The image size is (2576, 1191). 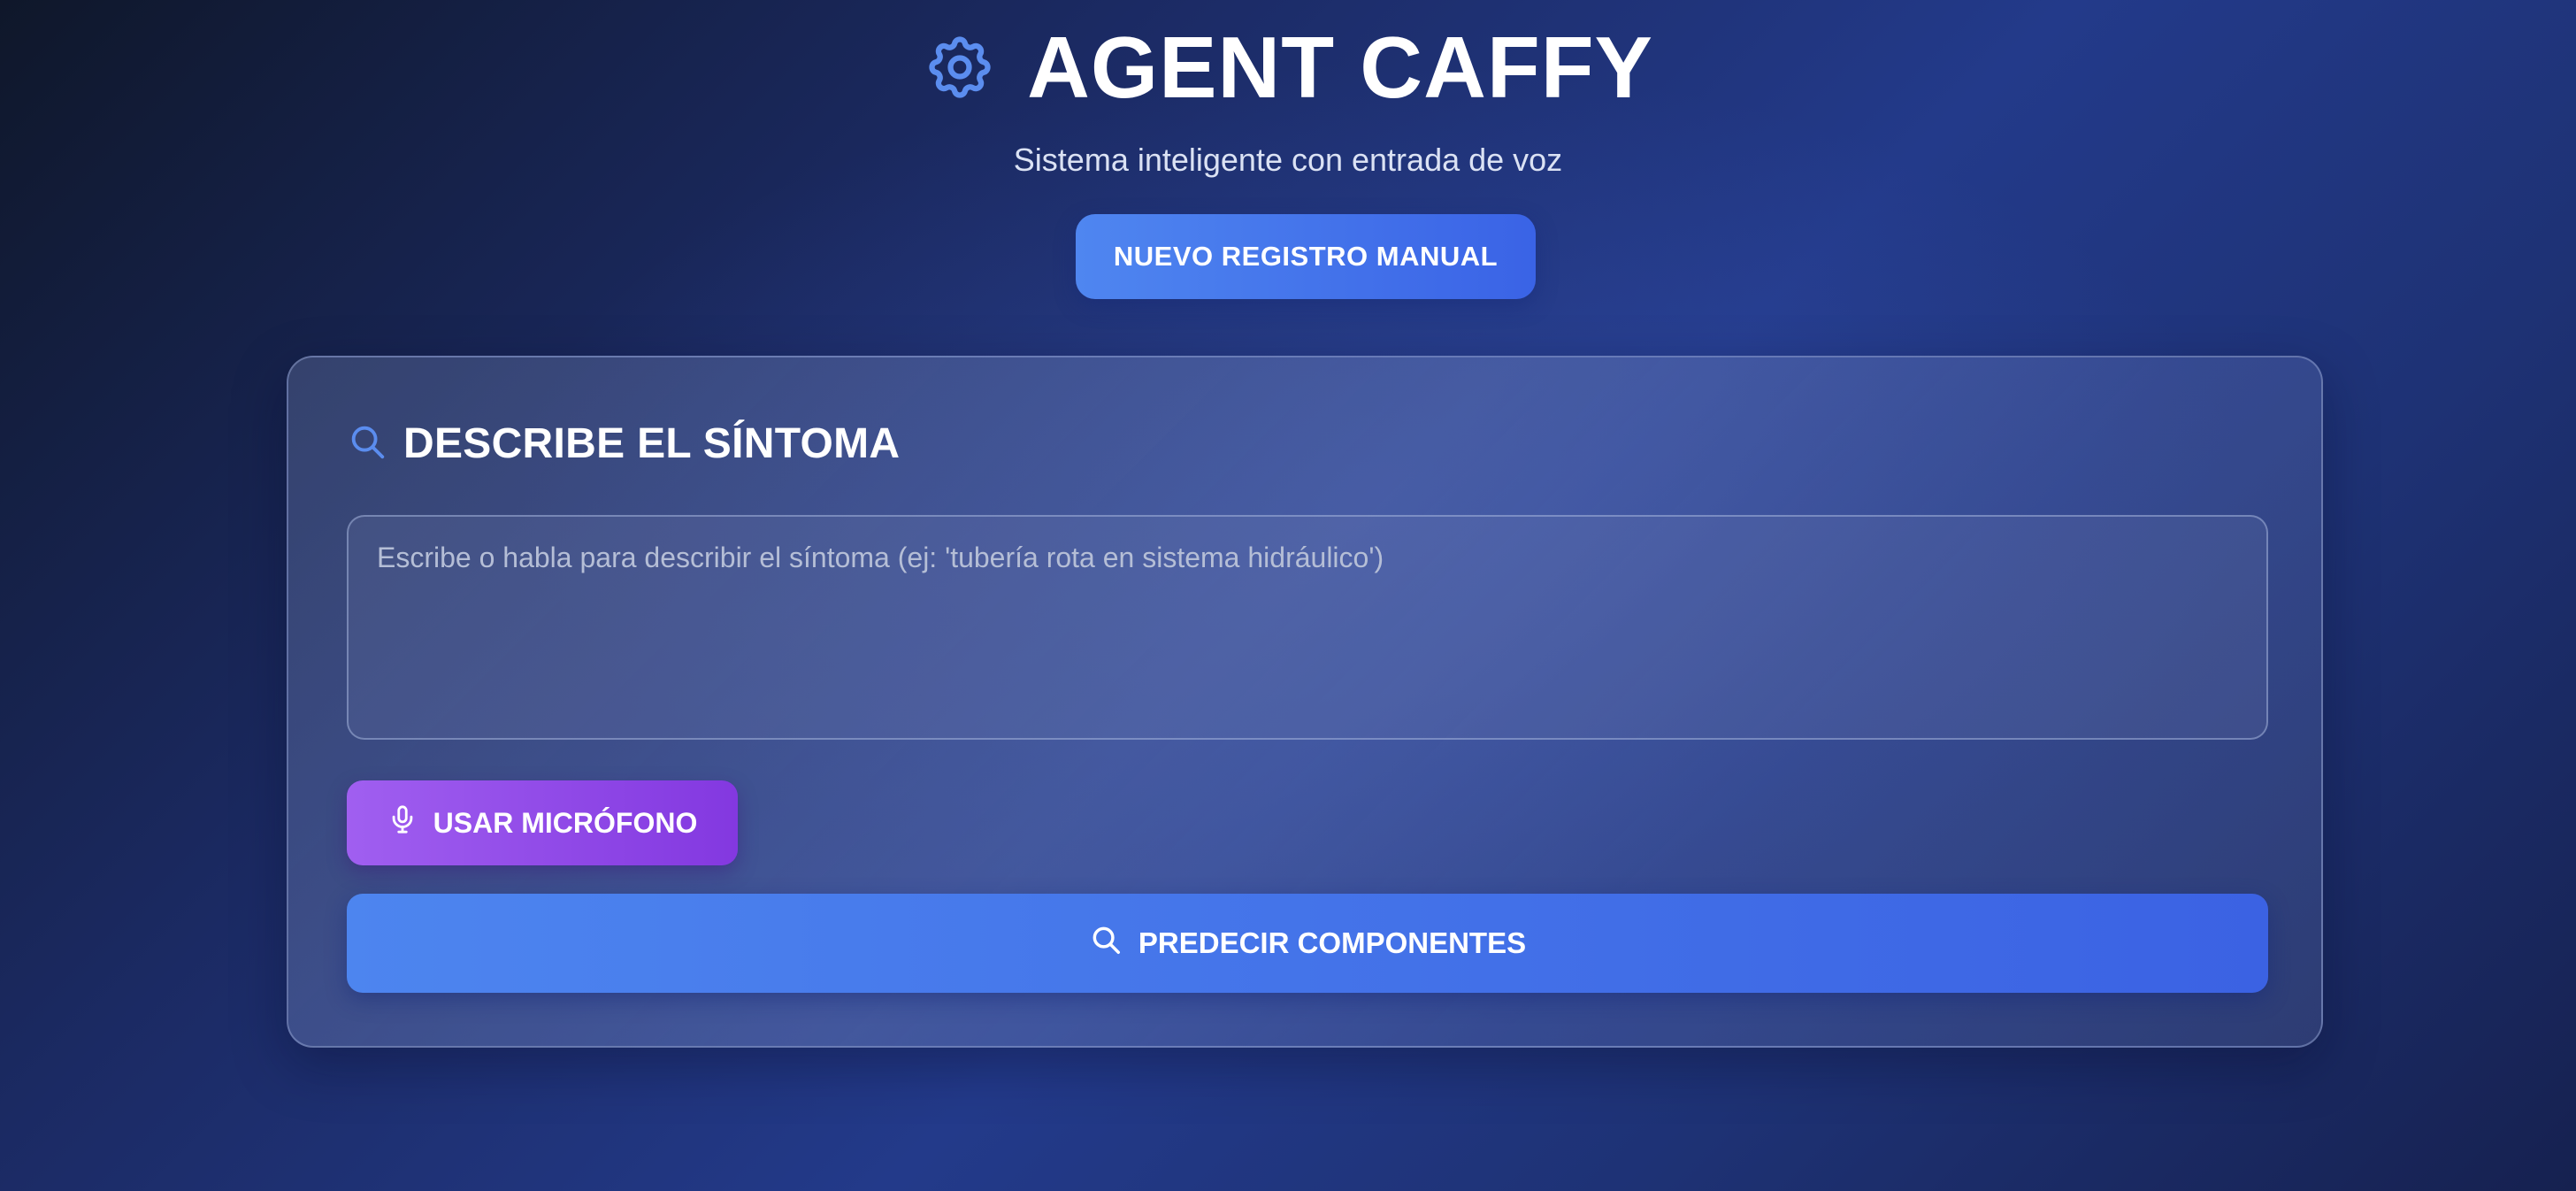 I want to click on microphone-icon, so click(x=402, y=823).